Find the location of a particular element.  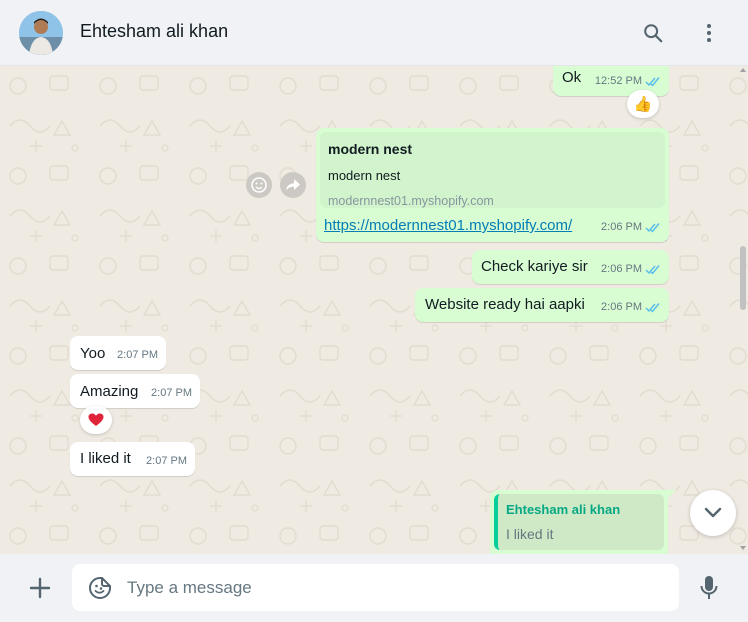

quoted-author: Ehtesham ali khan is located at coordinates (563, 509).